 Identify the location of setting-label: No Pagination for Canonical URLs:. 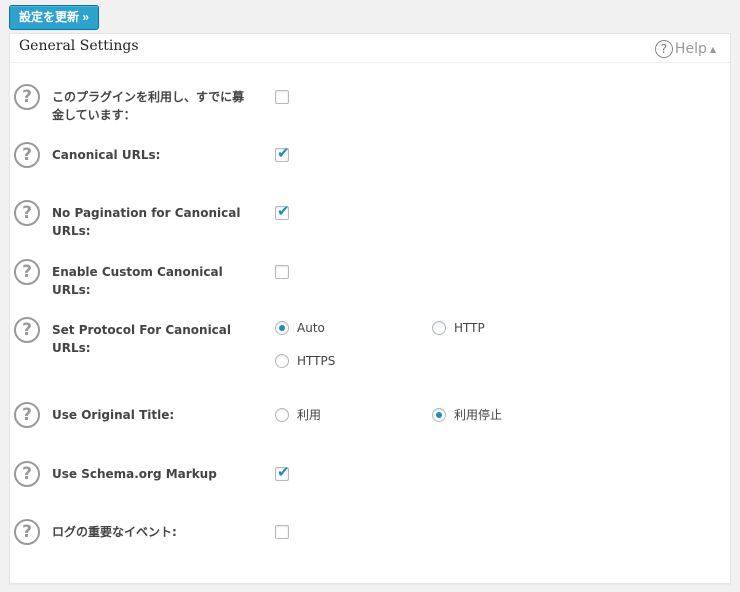
(146, 222).